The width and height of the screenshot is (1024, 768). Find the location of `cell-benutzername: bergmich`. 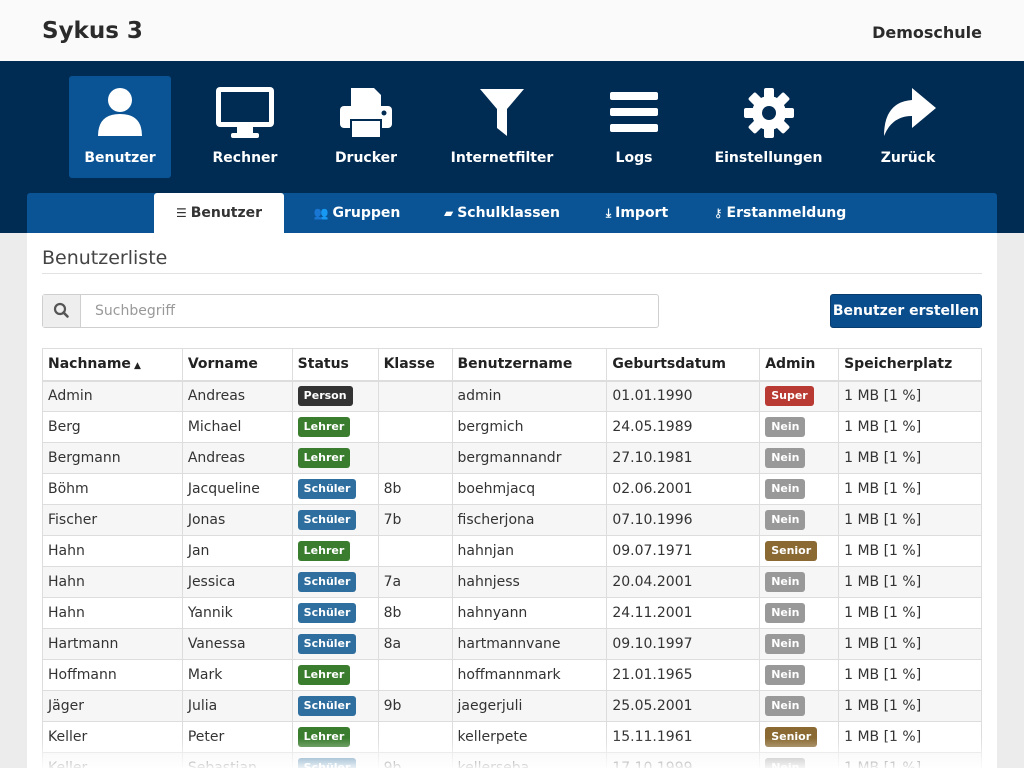

cell-benutzername: bergmich is located at coordinates (529, 427).